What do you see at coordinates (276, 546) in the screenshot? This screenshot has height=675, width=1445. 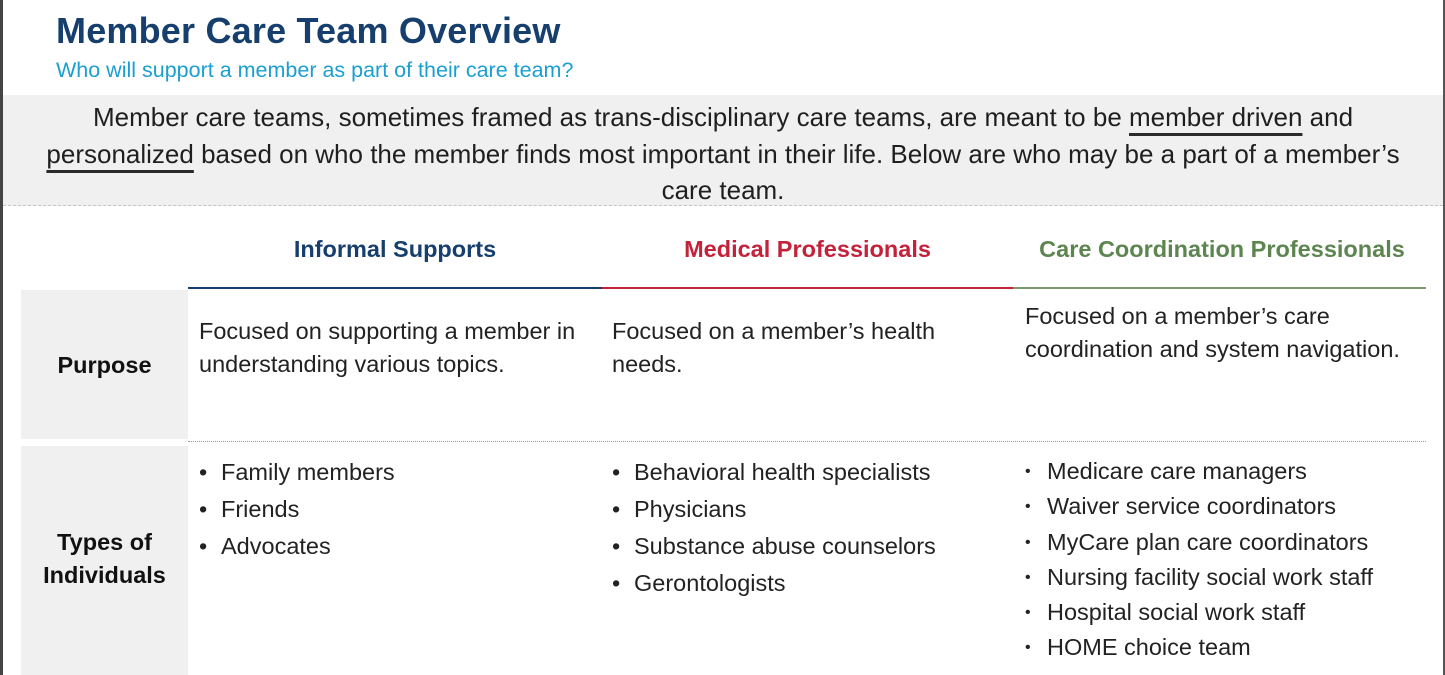 I see `list-item-text: Advocates` at bounding box center [276, 546].